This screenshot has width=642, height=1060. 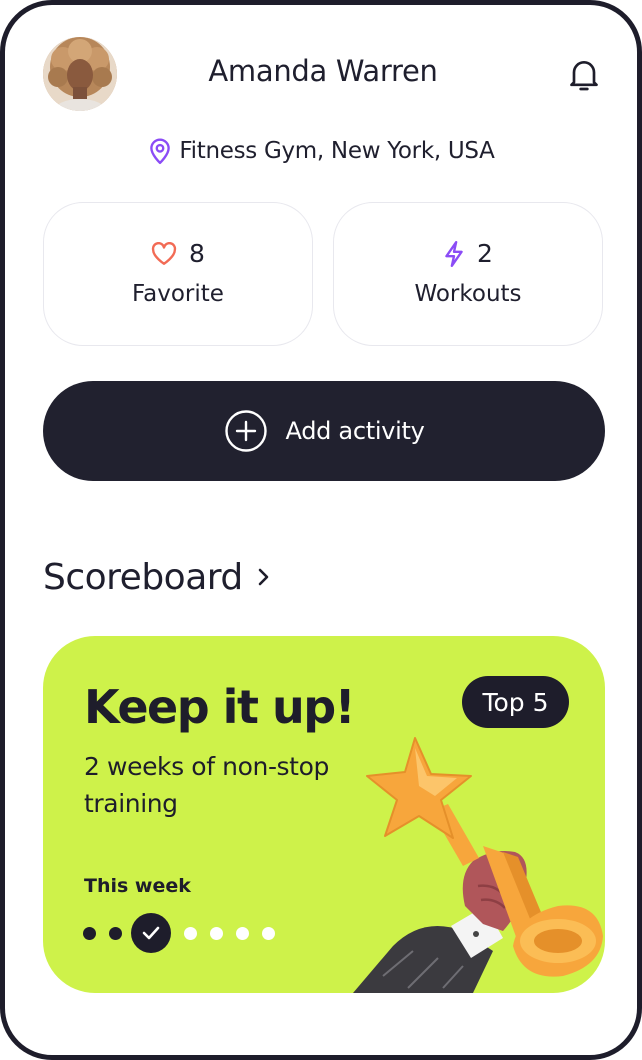 I want to click on week-progress, so click(x=185, y=933).